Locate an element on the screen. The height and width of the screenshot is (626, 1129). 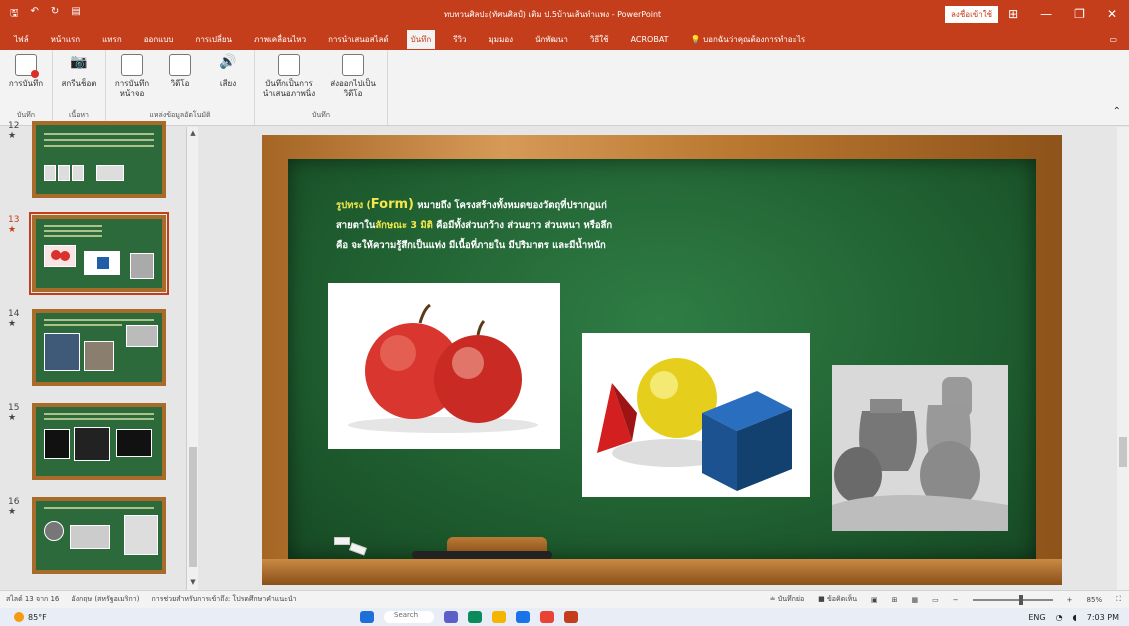
tab-design: ออกแบบ is located at coordinates (159, 39).